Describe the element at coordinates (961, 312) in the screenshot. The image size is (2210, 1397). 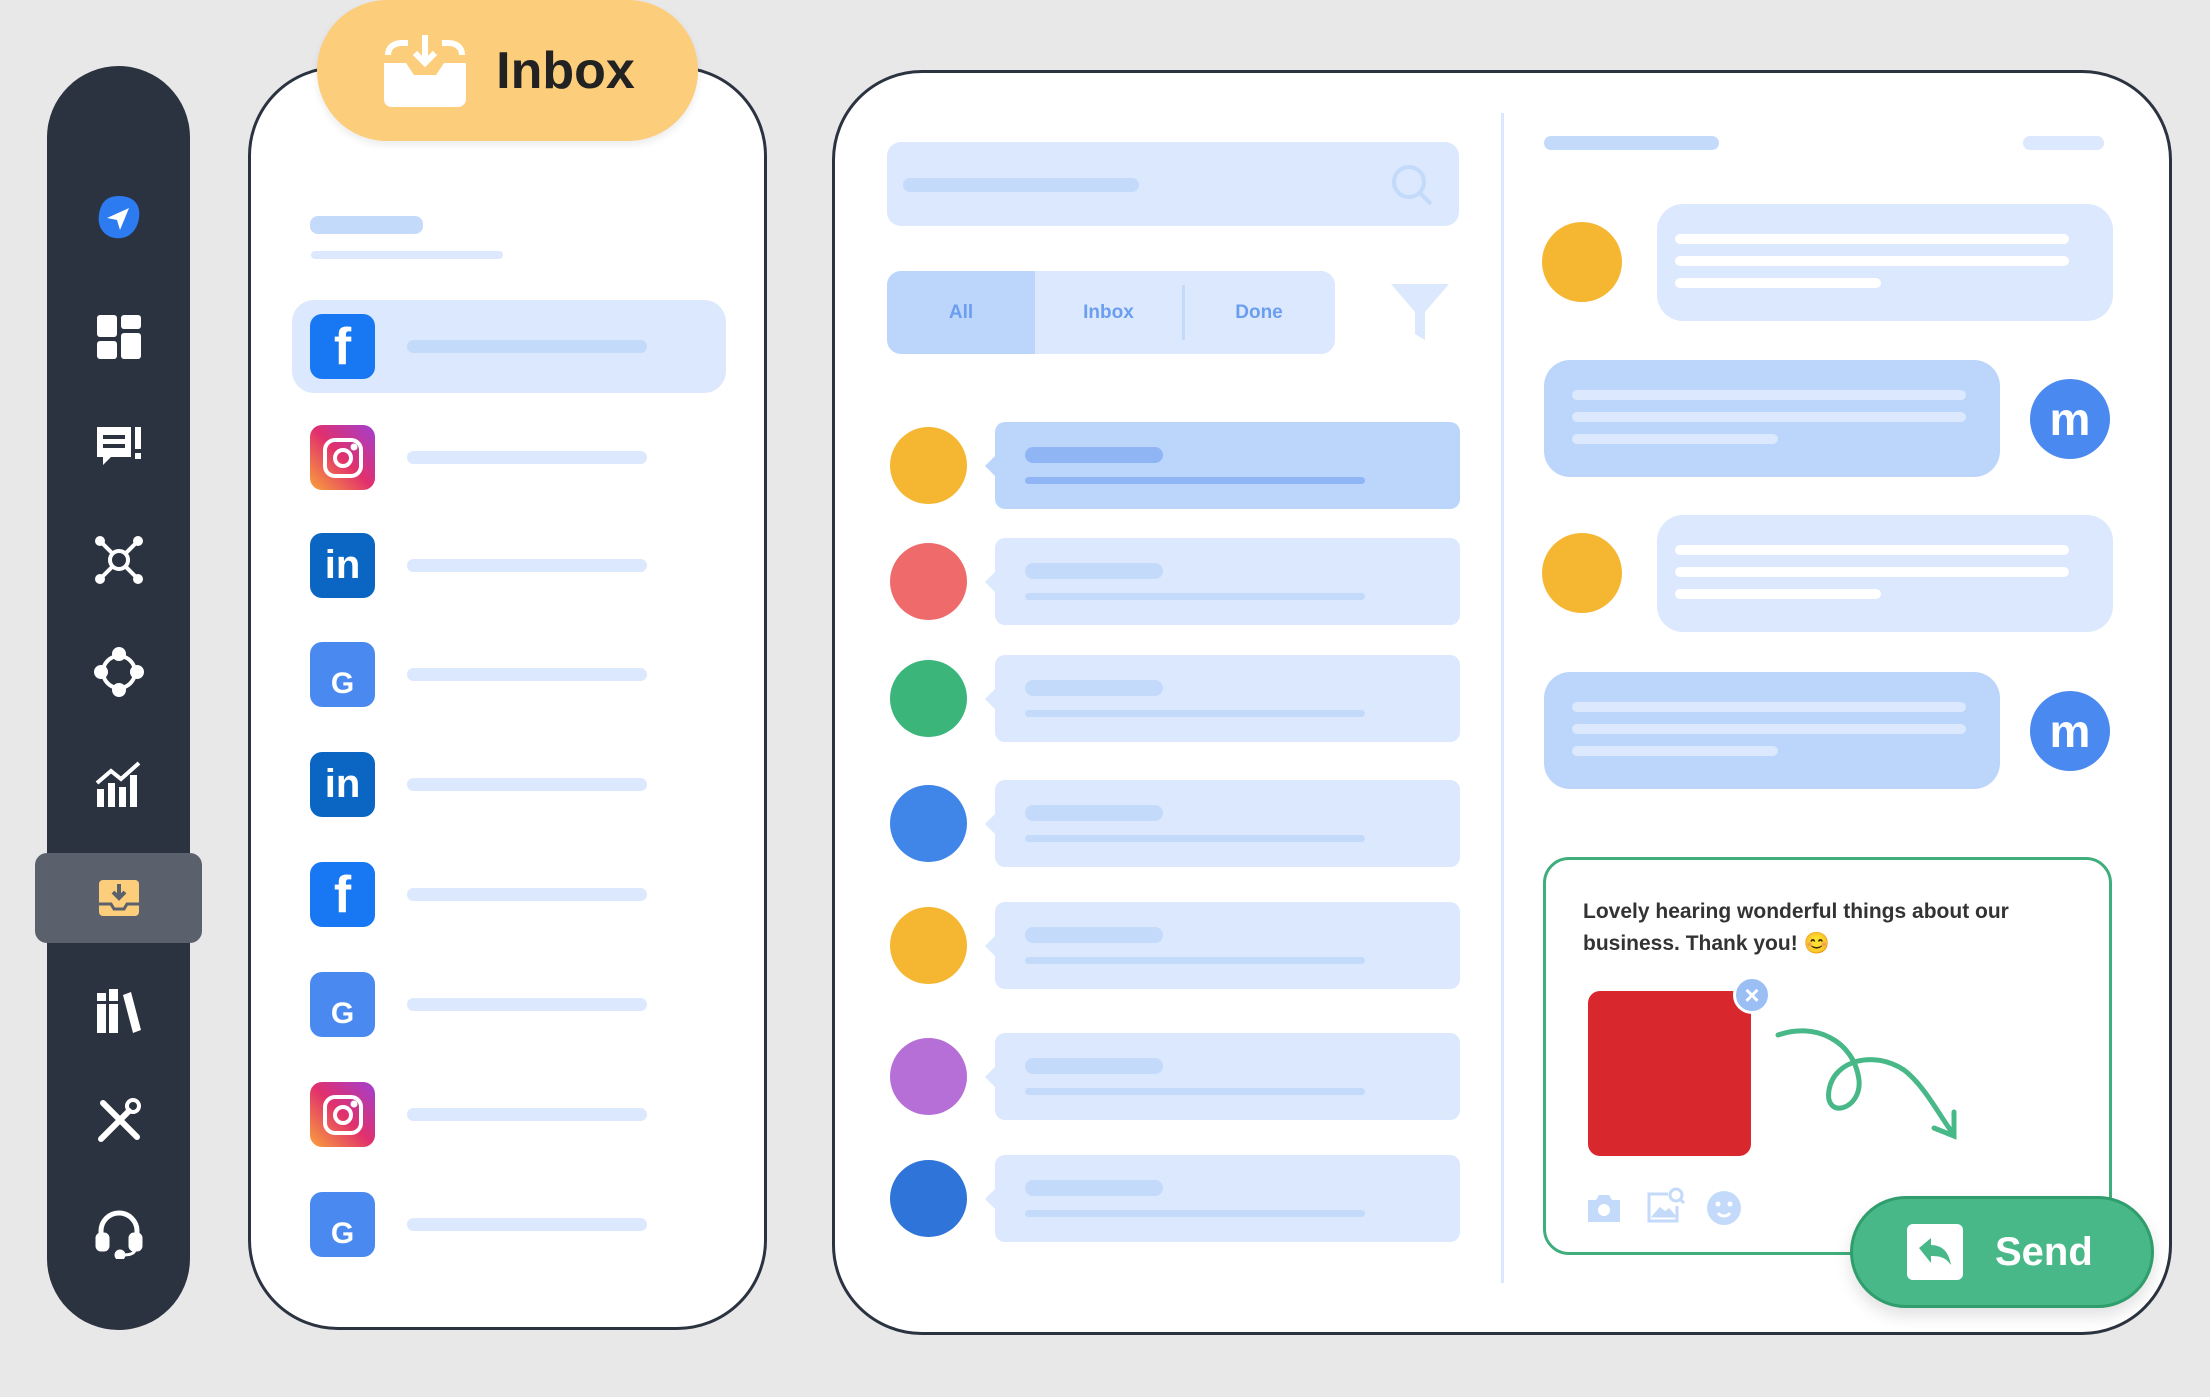
I see `tab-all: All` at that location.